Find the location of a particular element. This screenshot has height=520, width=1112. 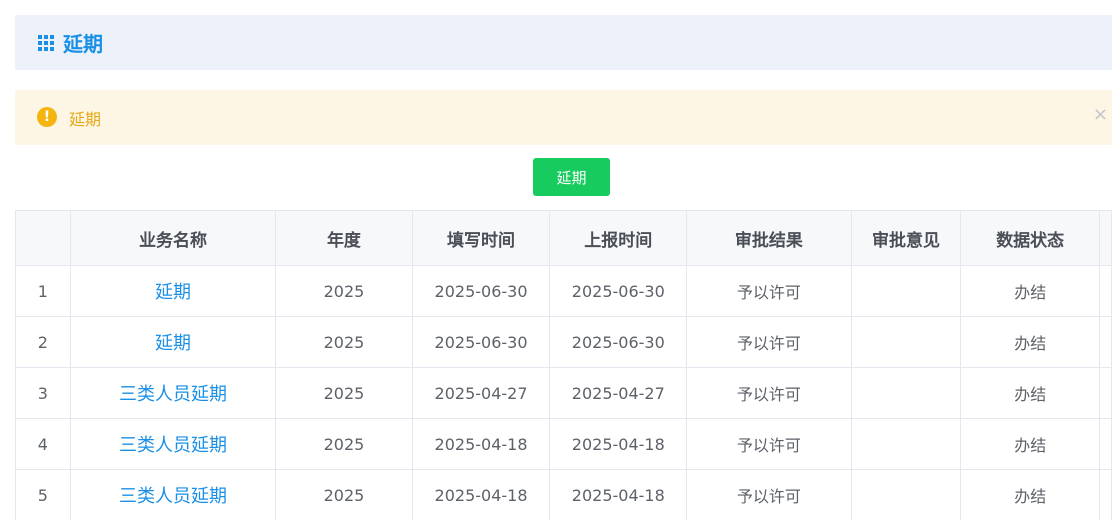

table-header-row: 业务名称 年度 填写时间 上报时间 审批结果 审批意见 数据状态 is located at coordinates (563, 238).